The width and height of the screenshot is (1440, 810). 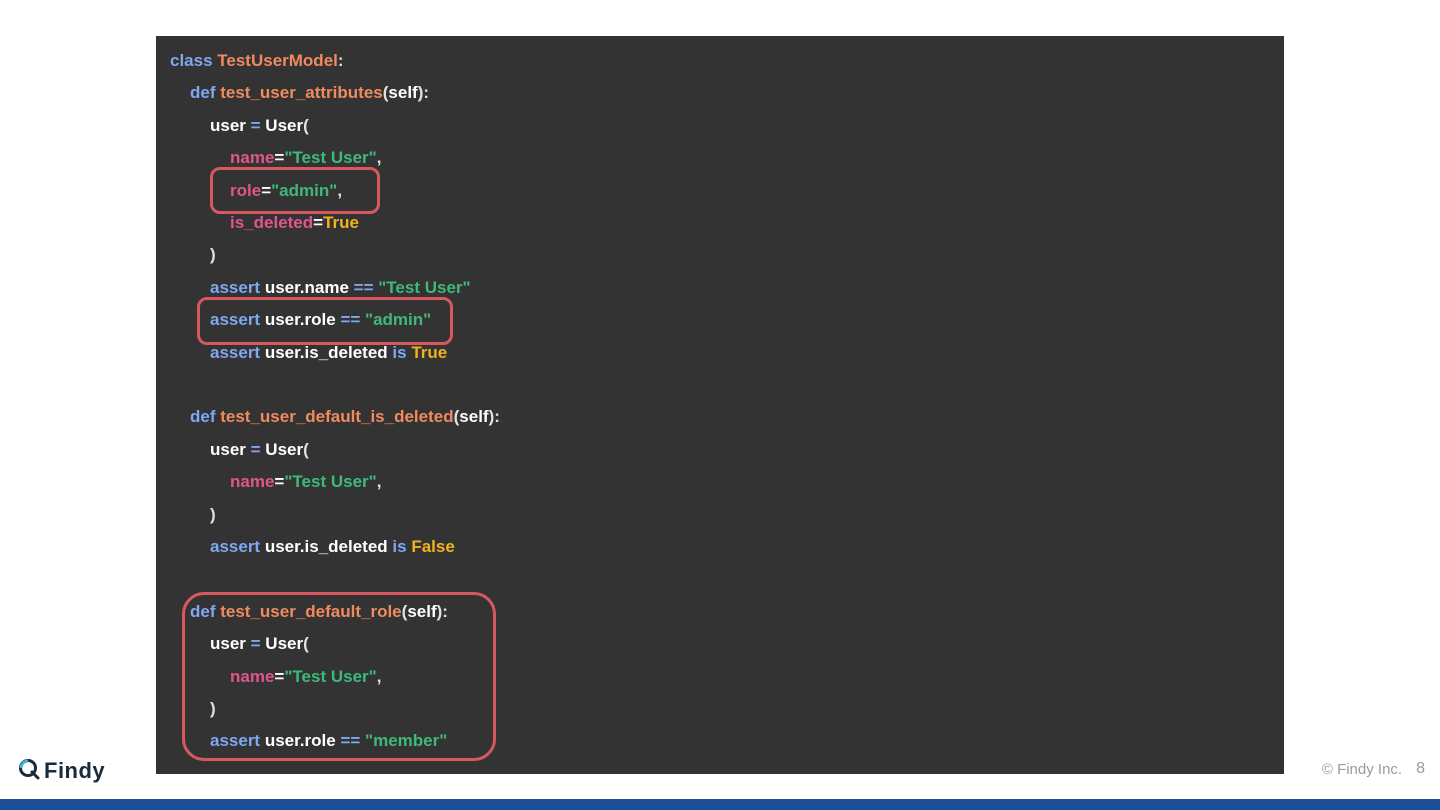 What do you see at coordinates (366, 287) in the screenshot?
I see `code-token: ==` at bounding box center [366, 287].